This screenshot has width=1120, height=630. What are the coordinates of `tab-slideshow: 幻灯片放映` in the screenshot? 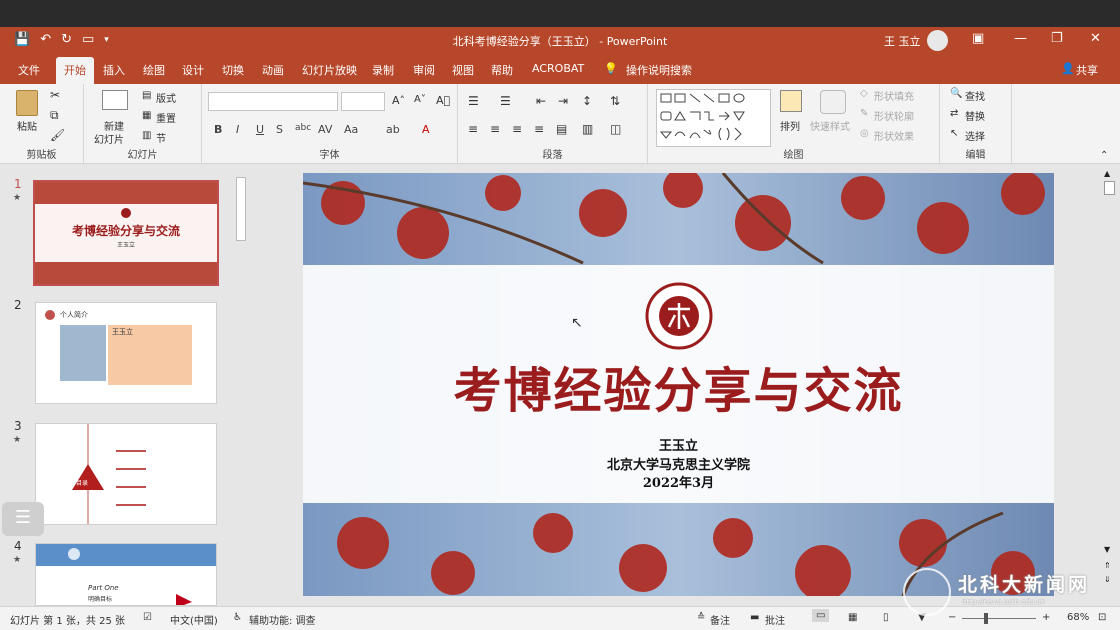 It's located at (329, 70).